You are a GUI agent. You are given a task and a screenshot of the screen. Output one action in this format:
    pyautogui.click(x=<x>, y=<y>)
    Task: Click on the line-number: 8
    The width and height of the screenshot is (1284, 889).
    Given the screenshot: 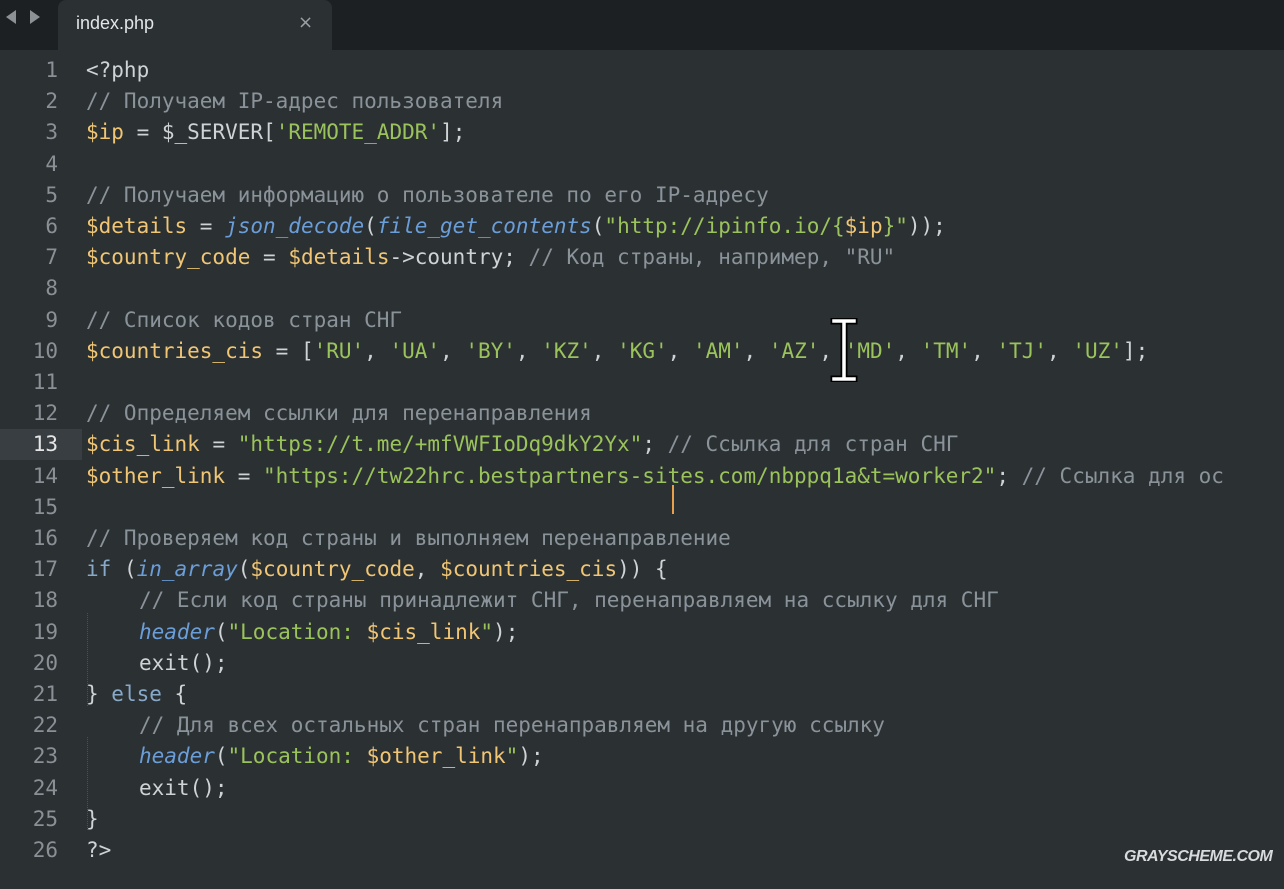 What is the action you would take?
    pyautogui.click(x=51, y=288)
    